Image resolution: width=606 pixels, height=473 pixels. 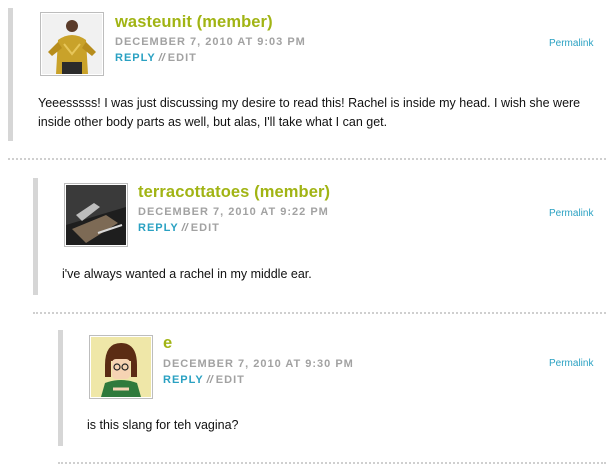 I want to click on avatar-photo-dark, so click(x=96, y=215).